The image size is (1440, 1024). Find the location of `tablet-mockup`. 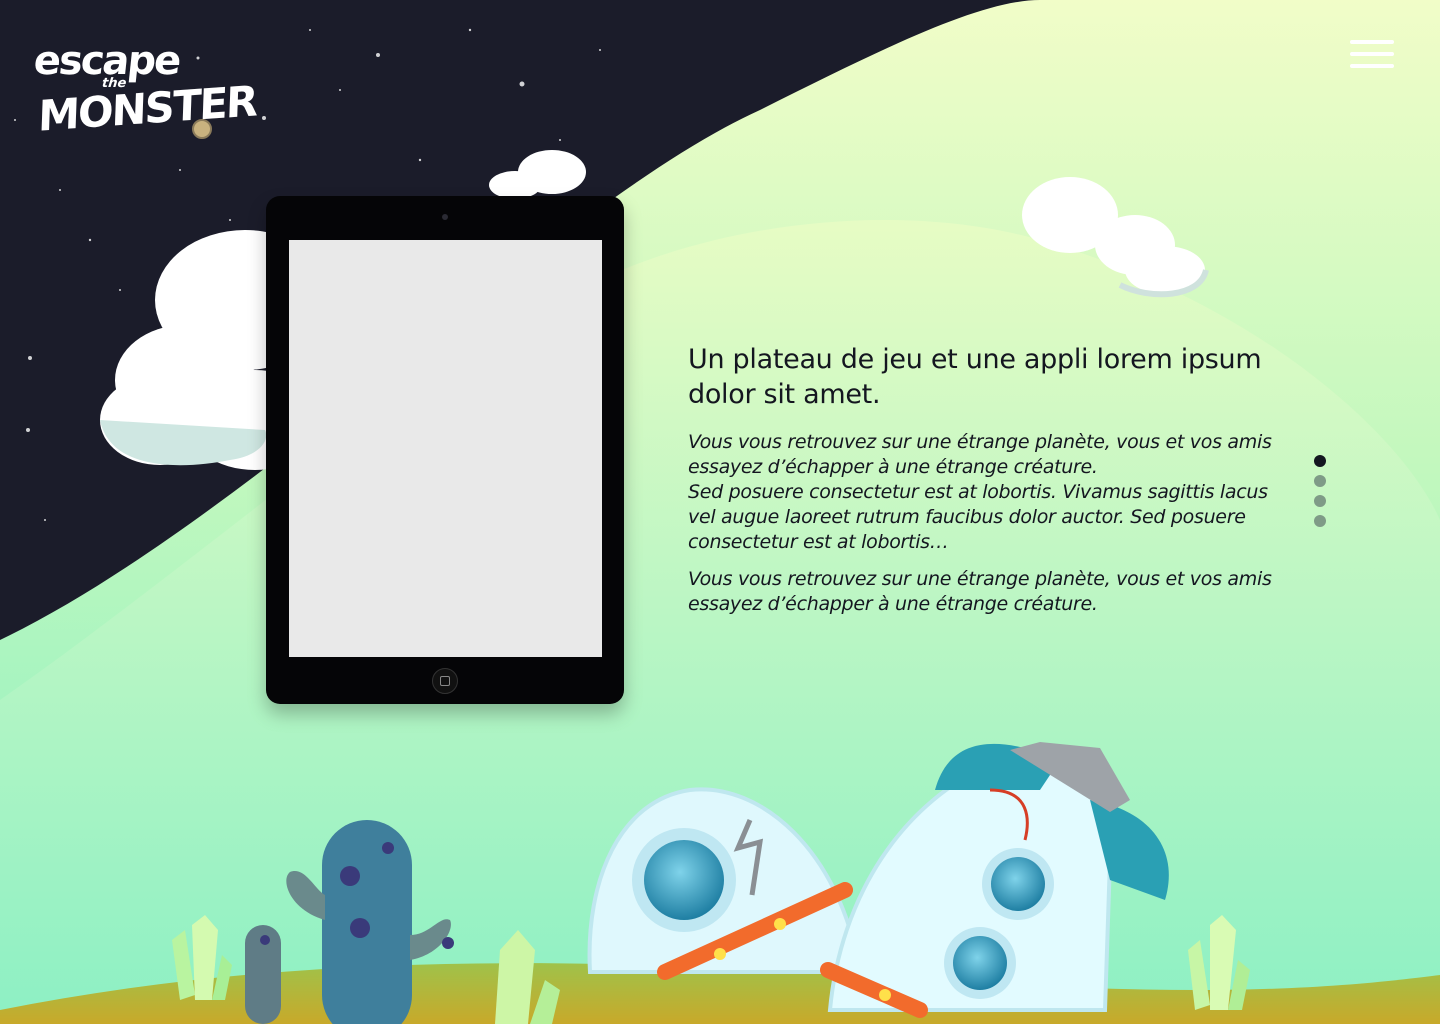

tablet-mockup is located at coordinates (445, 450).